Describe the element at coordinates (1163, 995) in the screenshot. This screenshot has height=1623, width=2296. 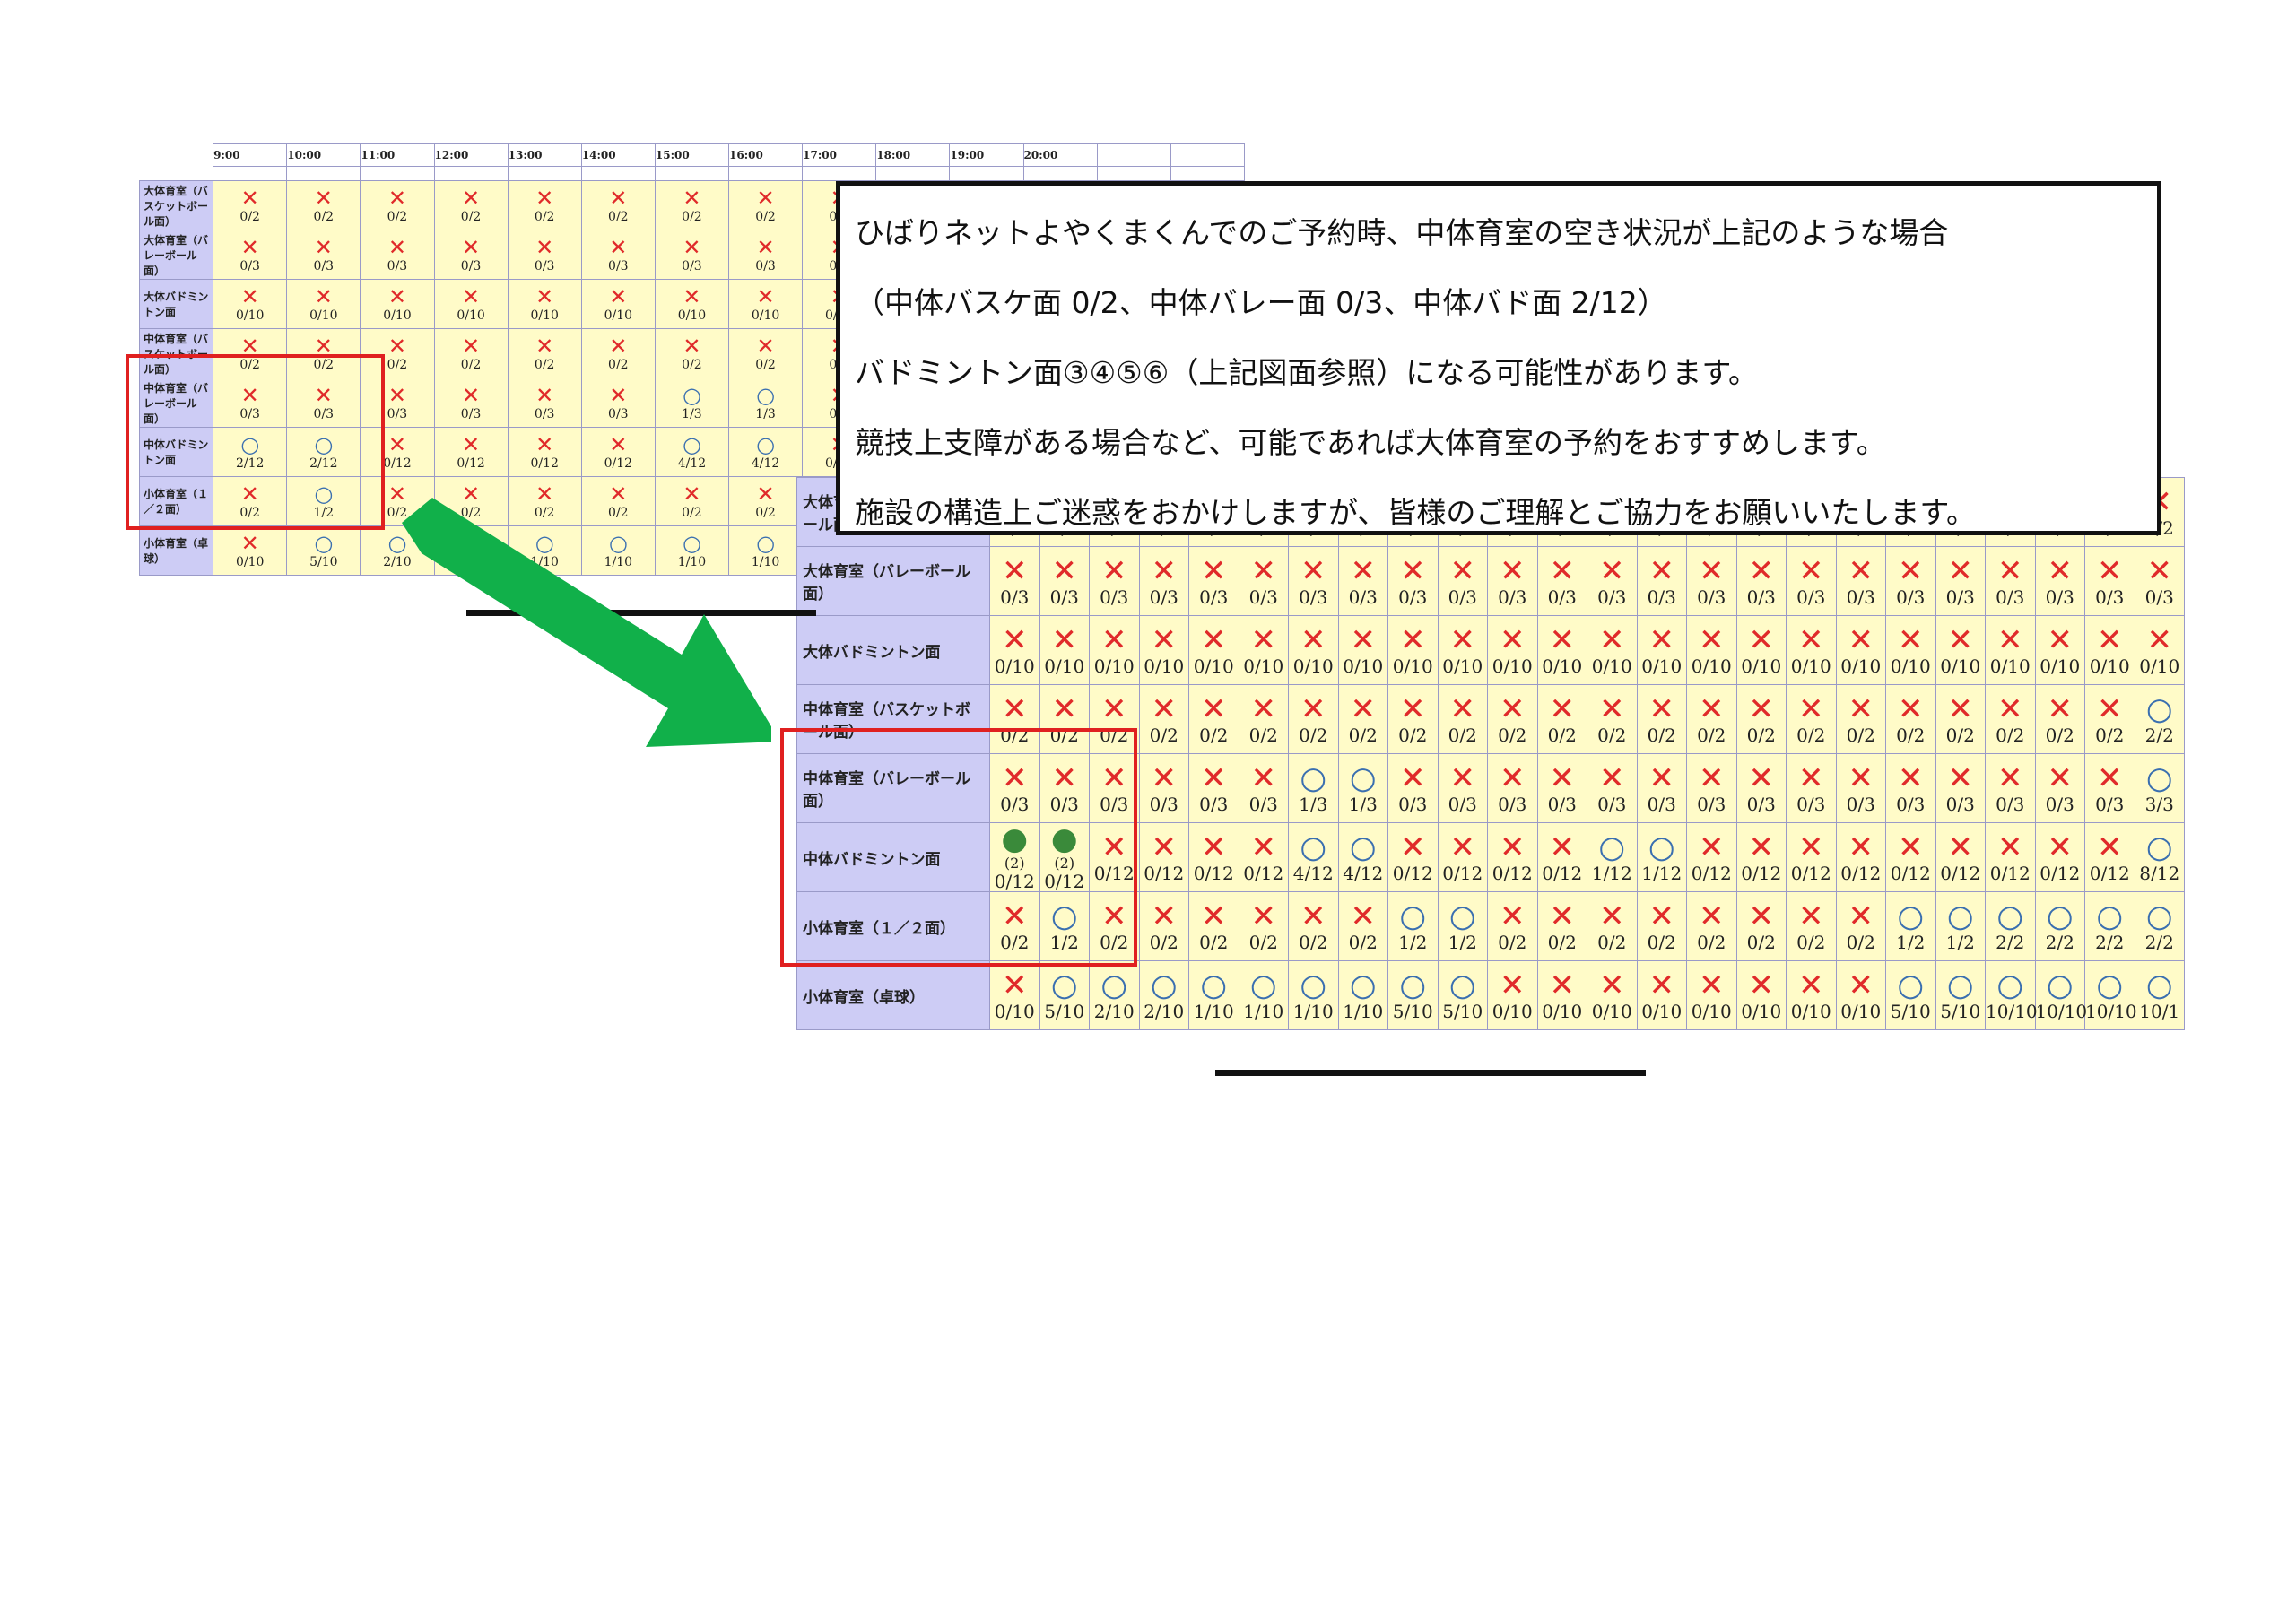
I see `availability-cell: ○2/10` at that location.